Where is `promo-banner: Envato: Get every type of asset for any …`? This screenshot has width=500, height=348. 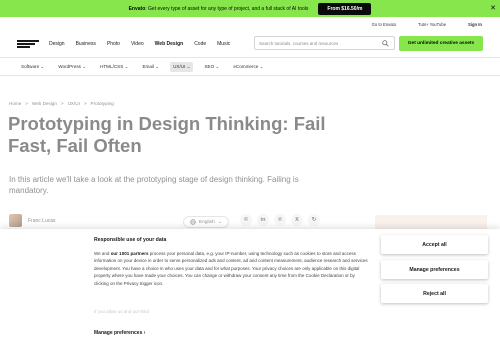 promo-banner: Envato: Get every type of asset for any … is located at coordinates (250, 8).